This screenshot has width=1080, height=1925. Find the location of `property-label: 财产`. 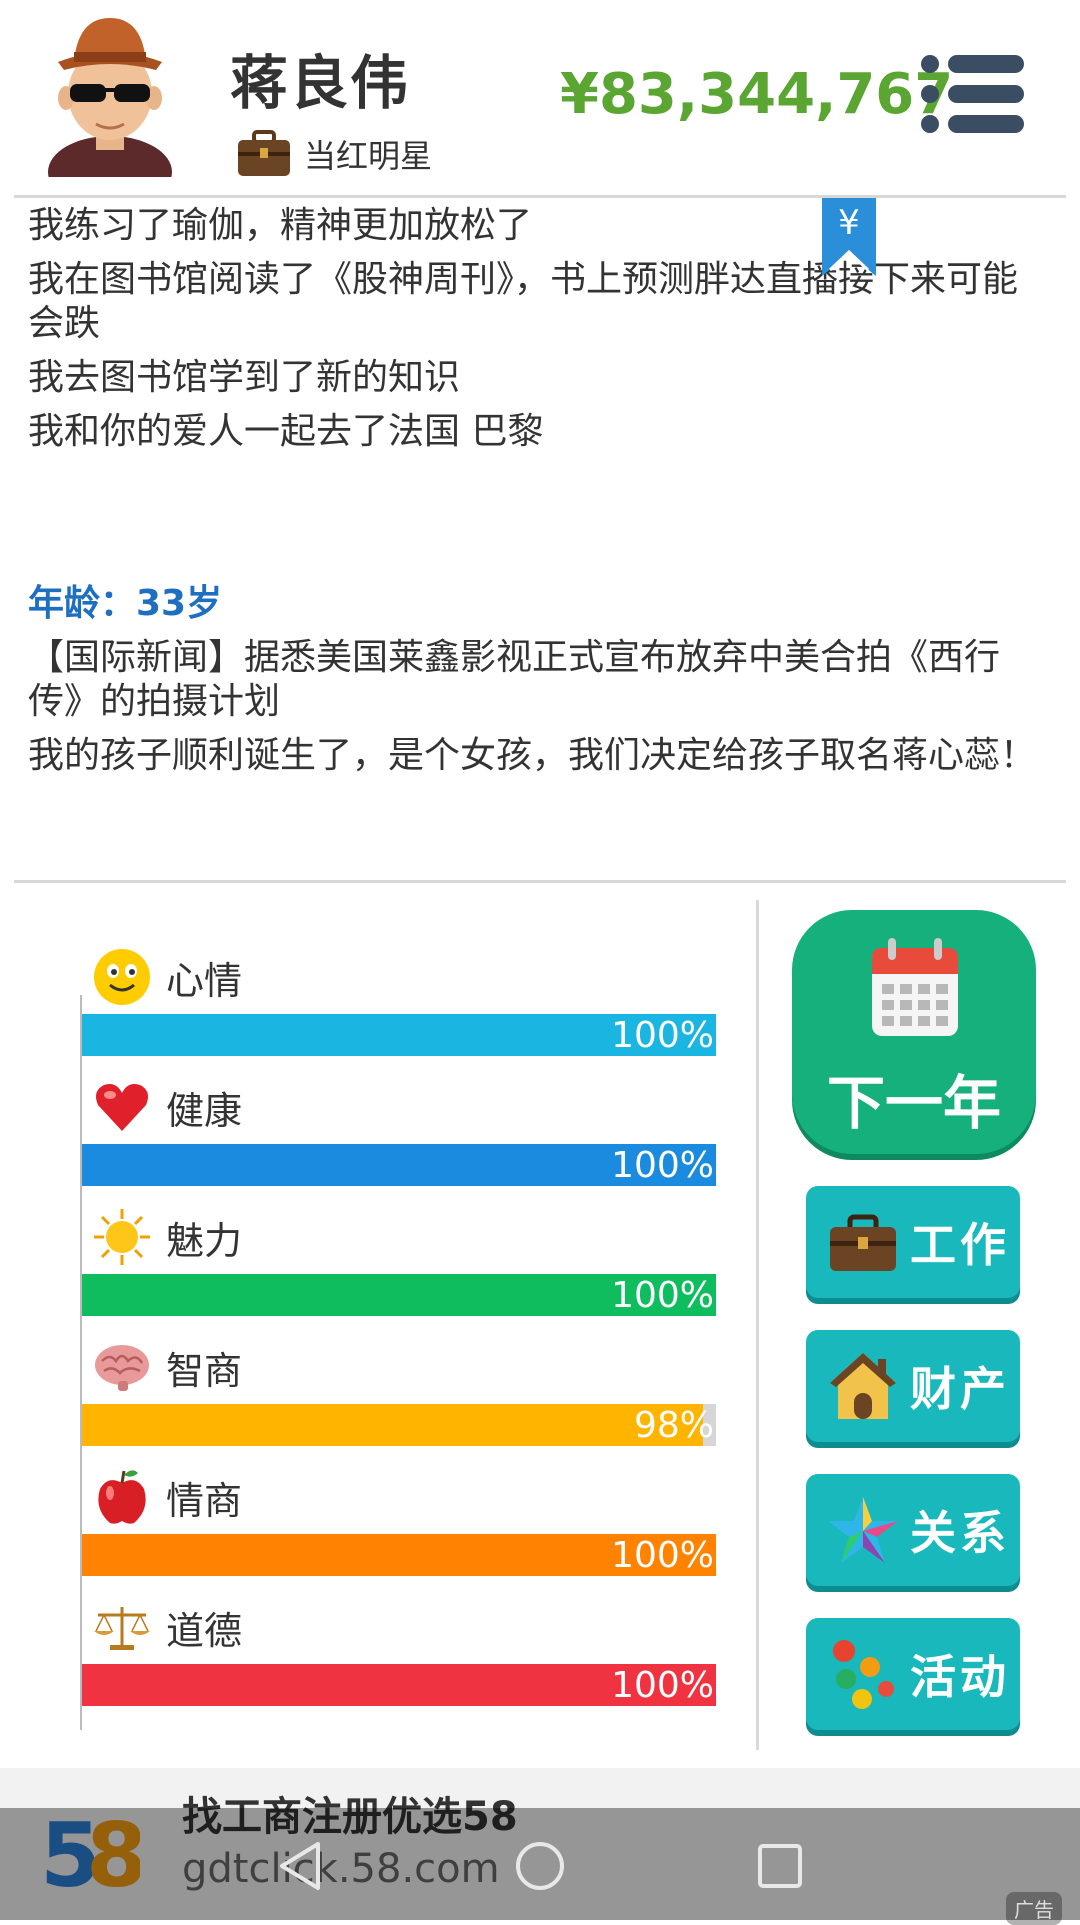

property-label: 财产 is located at coordinates (960, 1389).